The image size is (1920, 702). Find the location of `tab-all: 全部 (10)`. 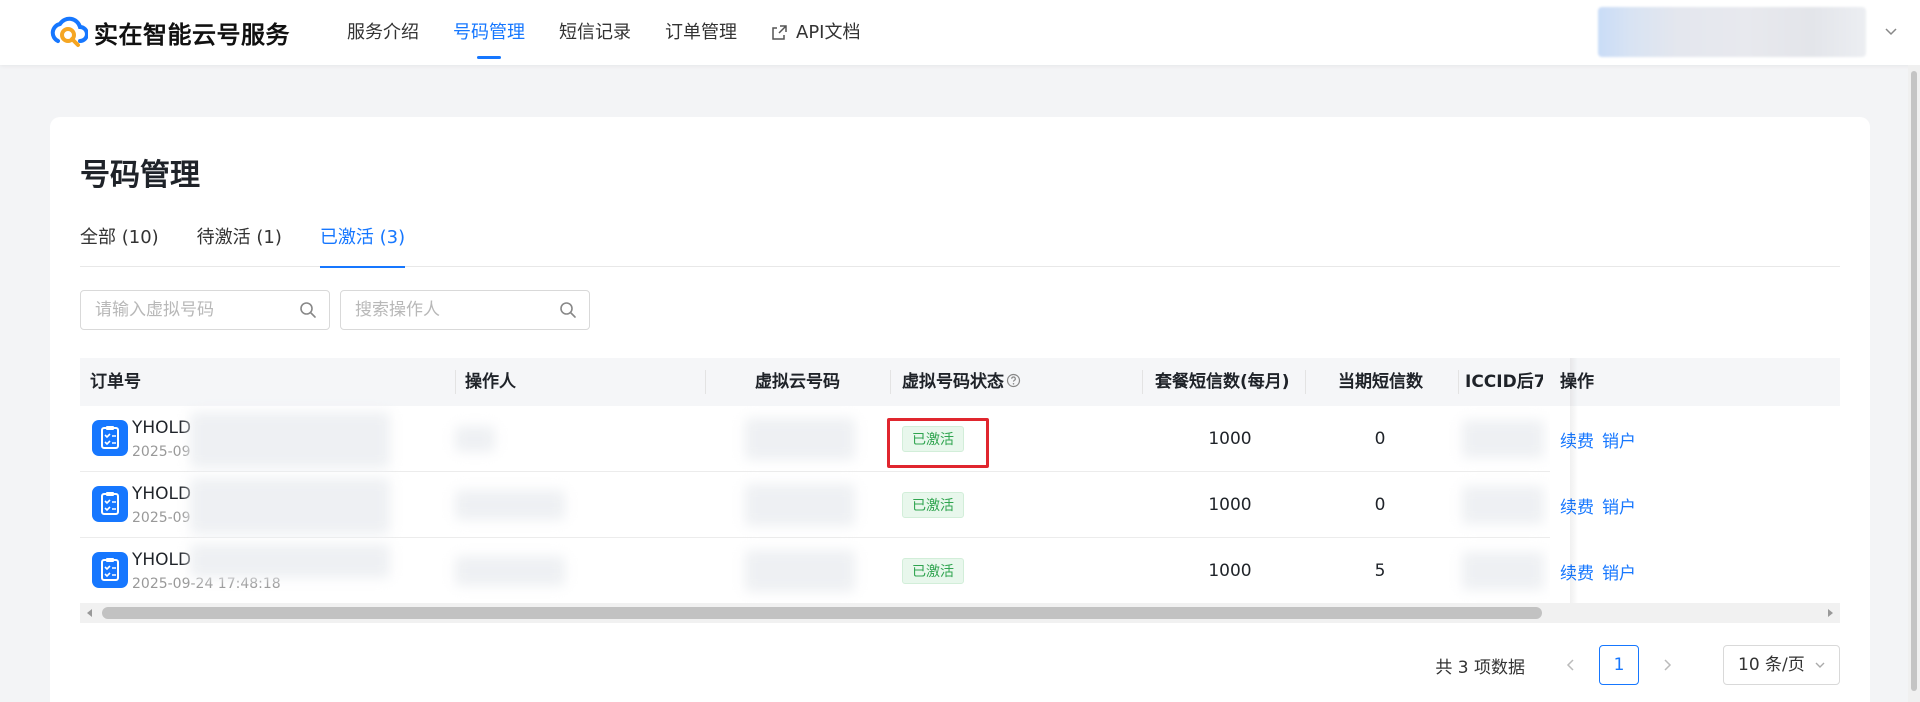

tab-all: 全部 (10) is located at coordinates (119, 243).